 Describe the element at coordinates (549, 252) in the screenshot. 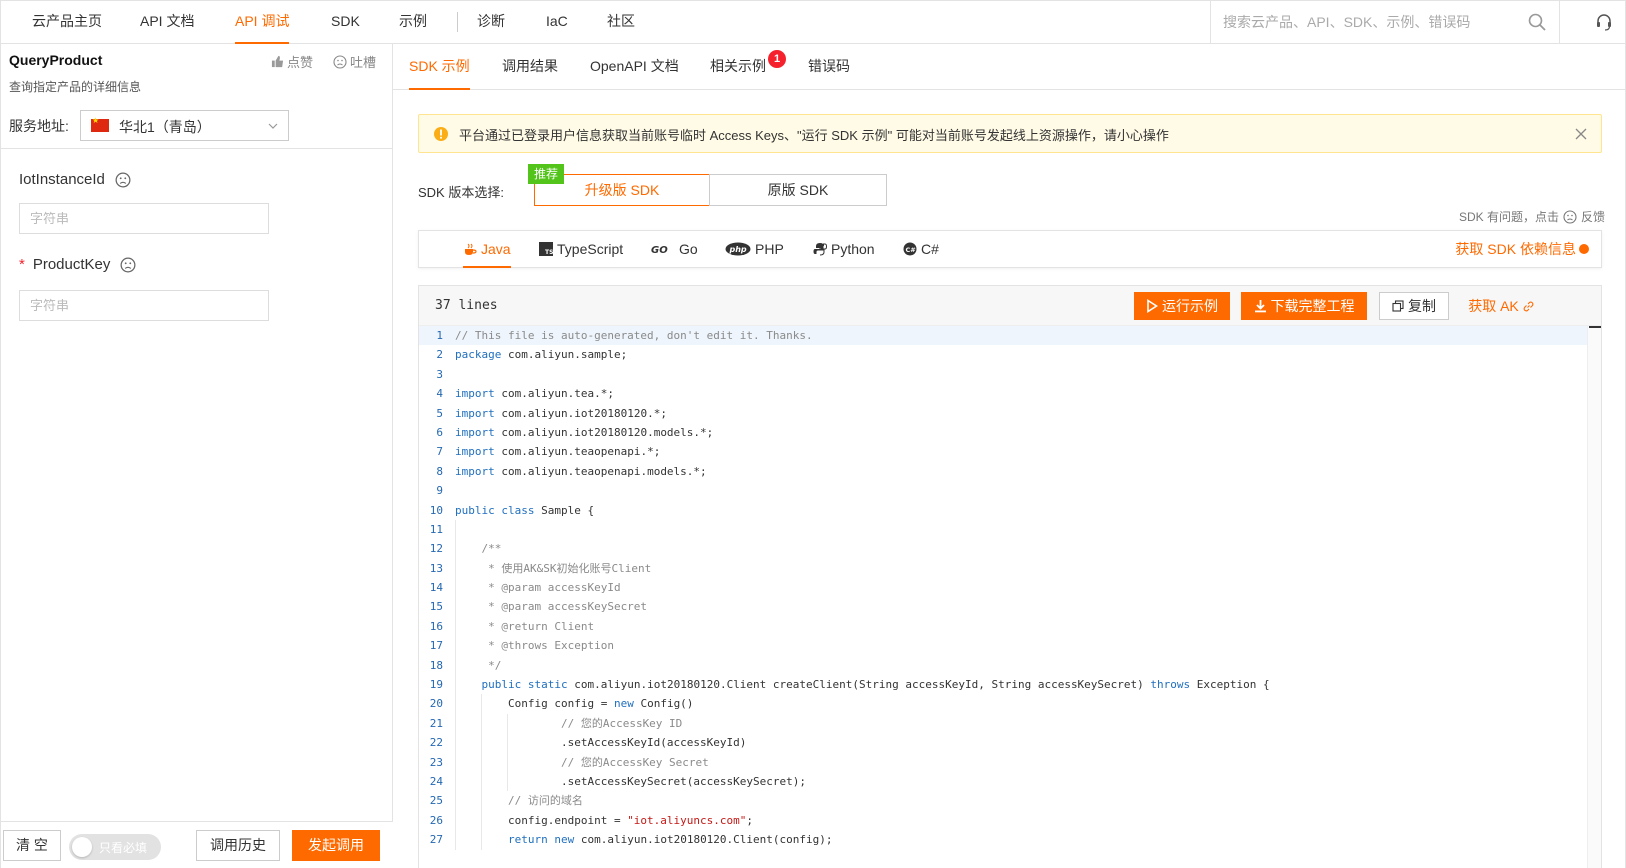

I see `svg-text: TS` at that location.